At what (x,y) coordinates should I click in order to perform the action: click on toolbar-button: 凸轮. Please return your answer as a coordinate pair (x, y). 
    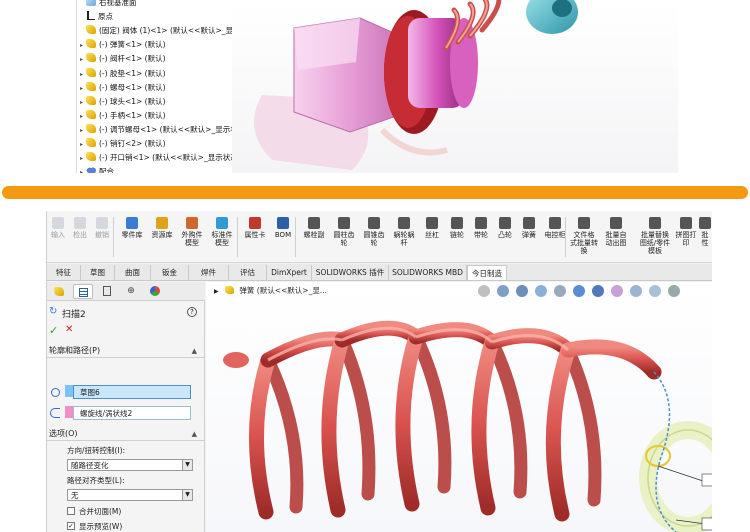
    Looking at the image, I should click on (505, 239).